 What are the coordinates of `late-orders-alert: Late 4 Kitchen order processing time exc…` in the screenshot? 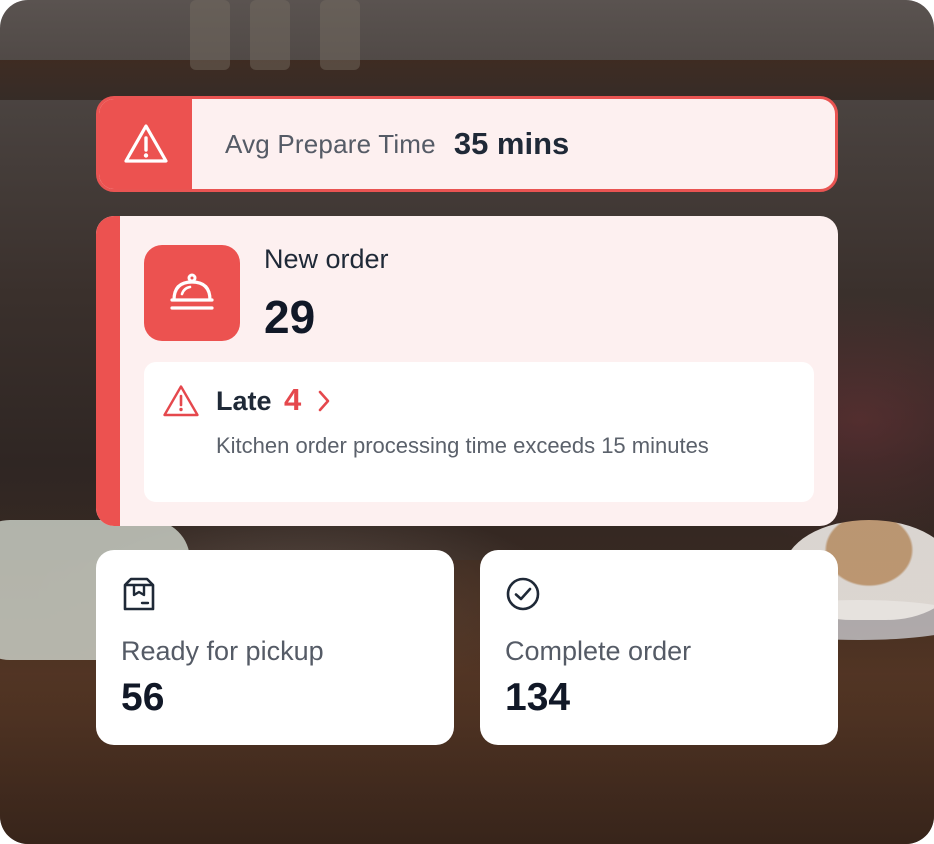 It's located at (479, 432).